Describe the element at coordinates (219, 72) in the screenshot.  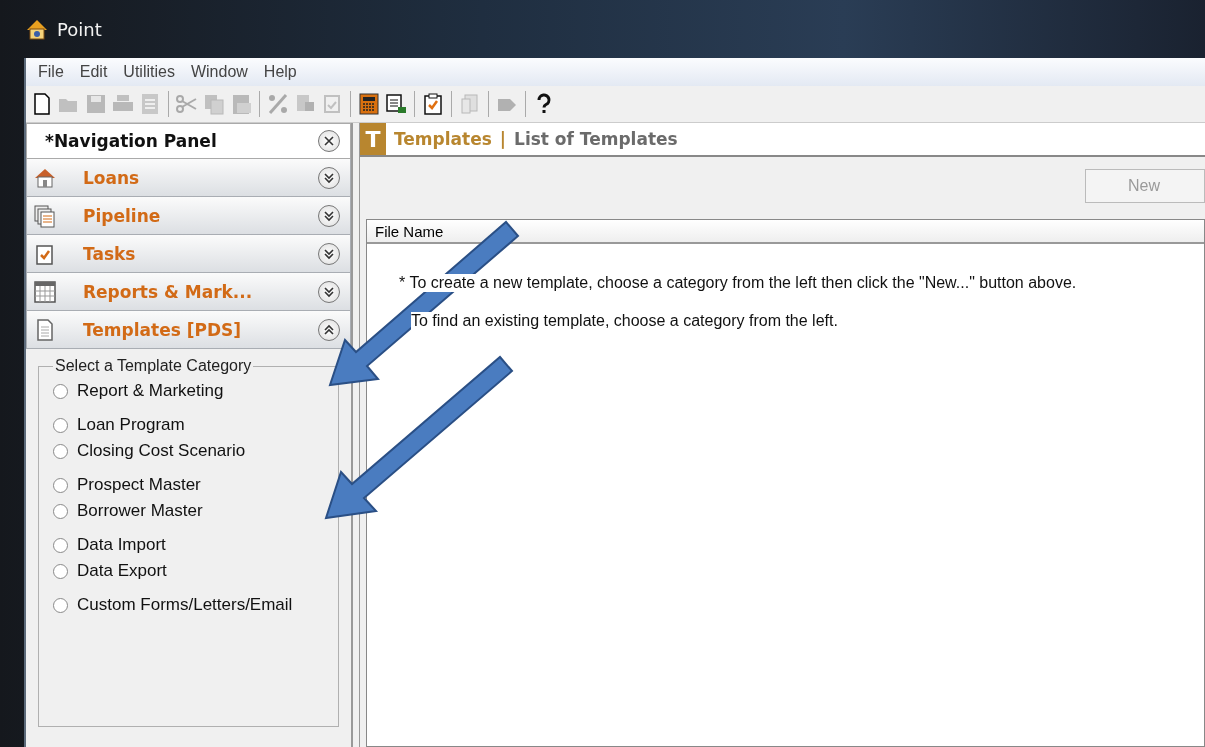
I see `menu-item: Window` at that location.